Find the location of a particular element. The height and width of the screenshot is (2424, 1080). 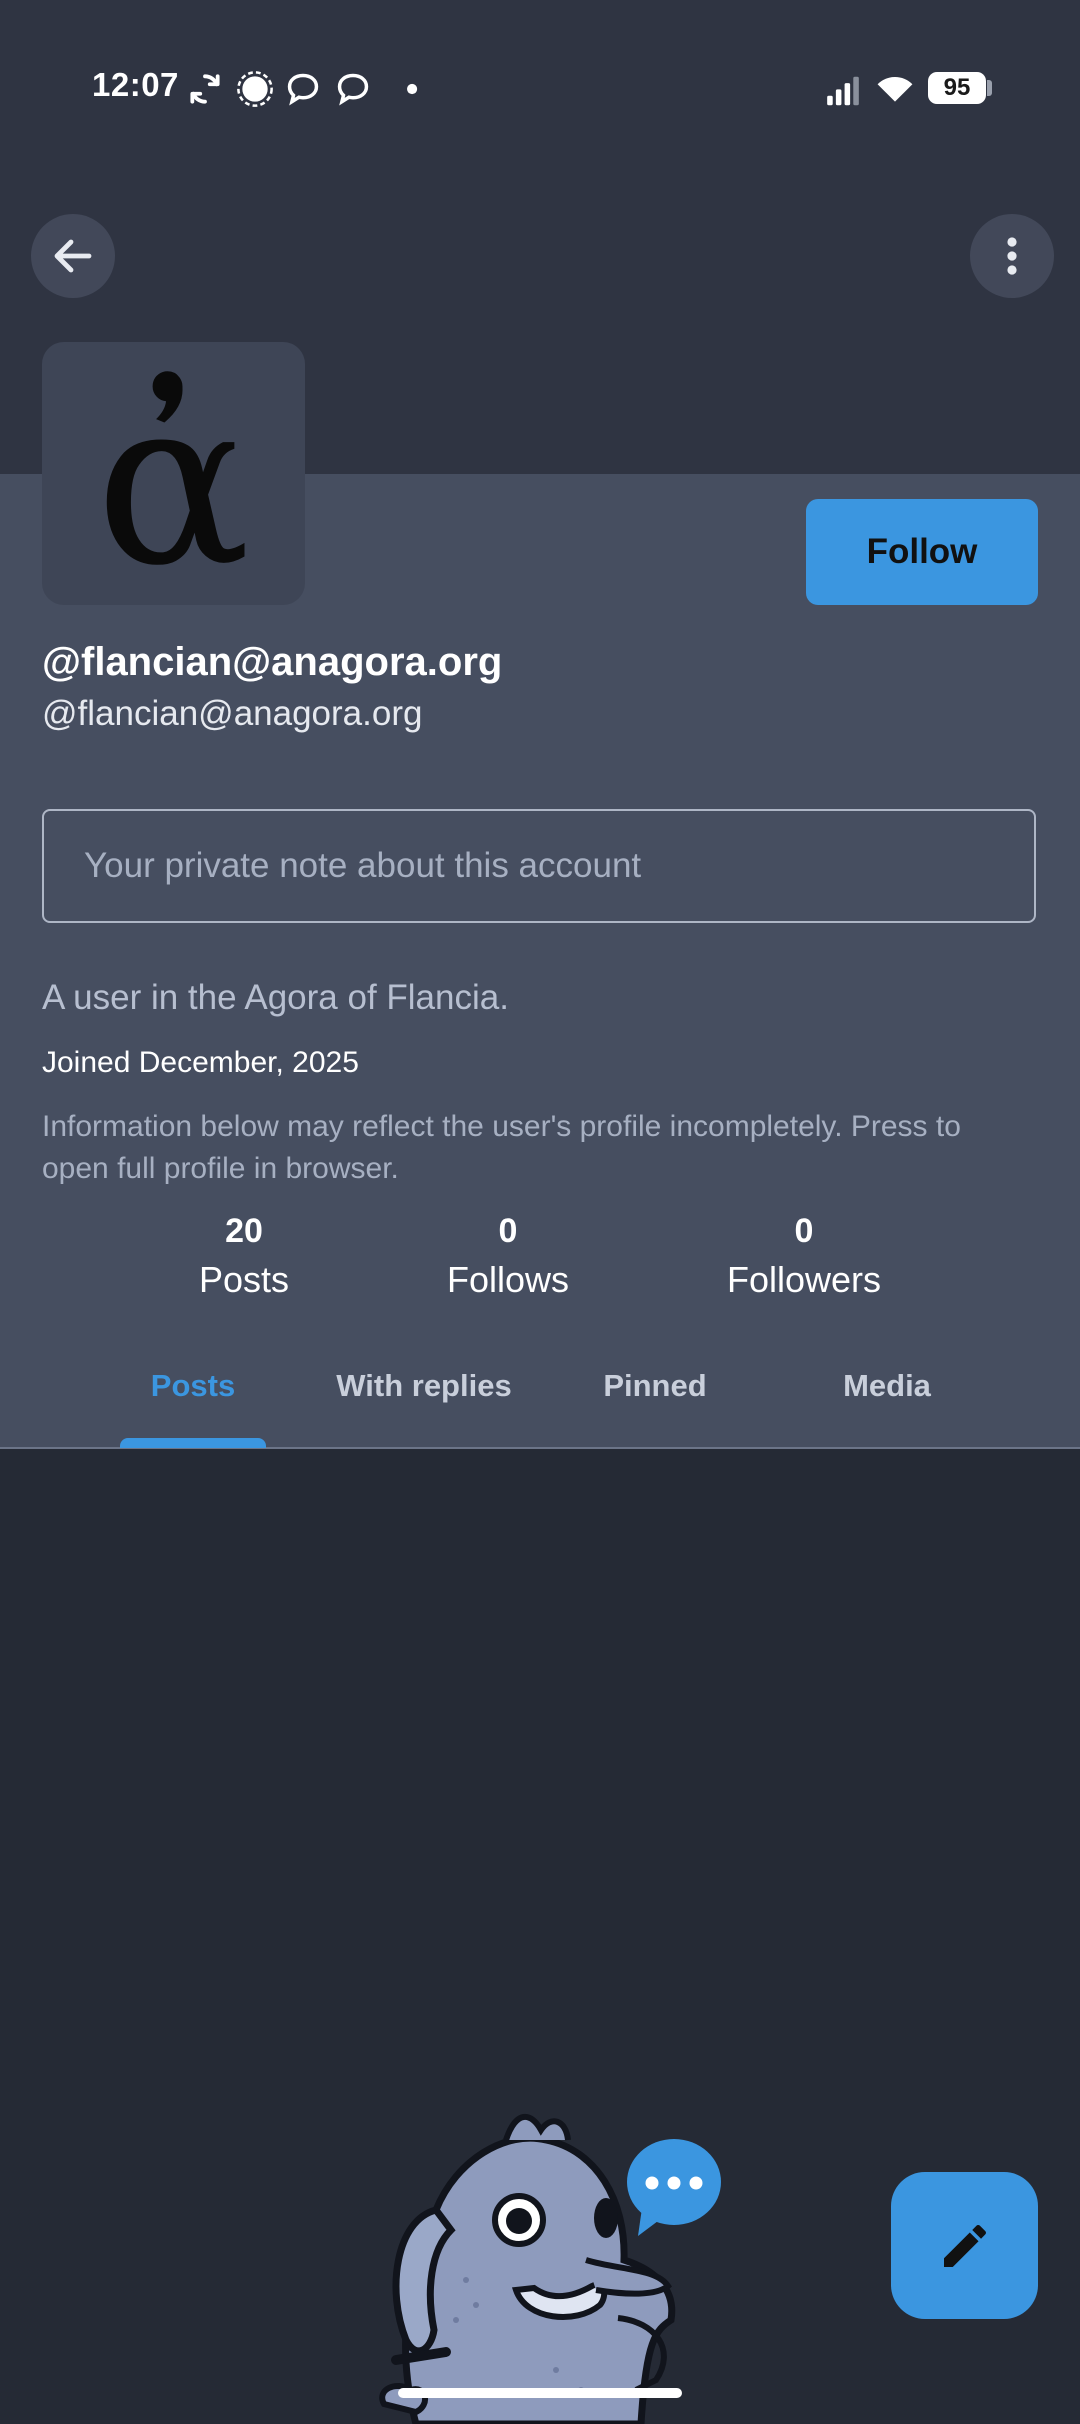

battery-icon: 95 is located at coordinates (957, 88).